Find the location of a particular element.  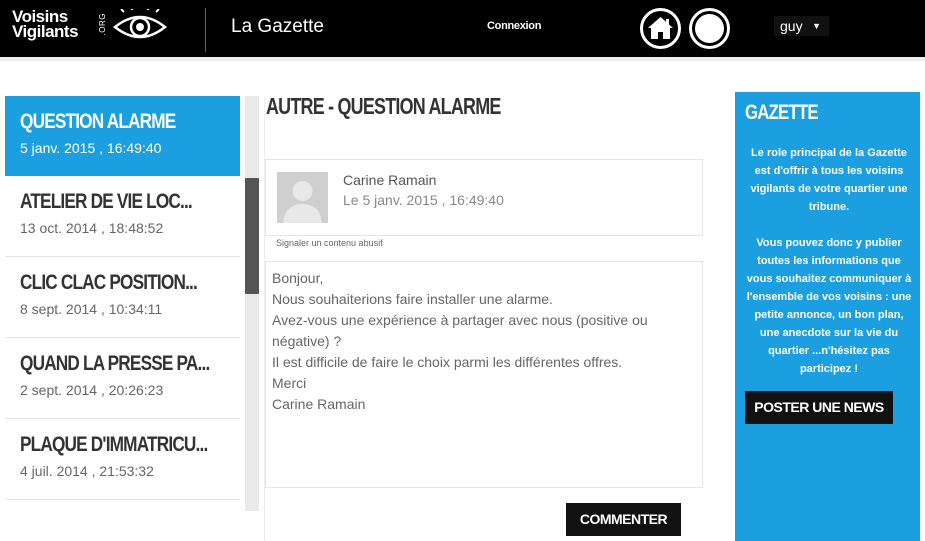

article-title: AUTRE - QUESTION ALARME is located at coordinates (383, 106).